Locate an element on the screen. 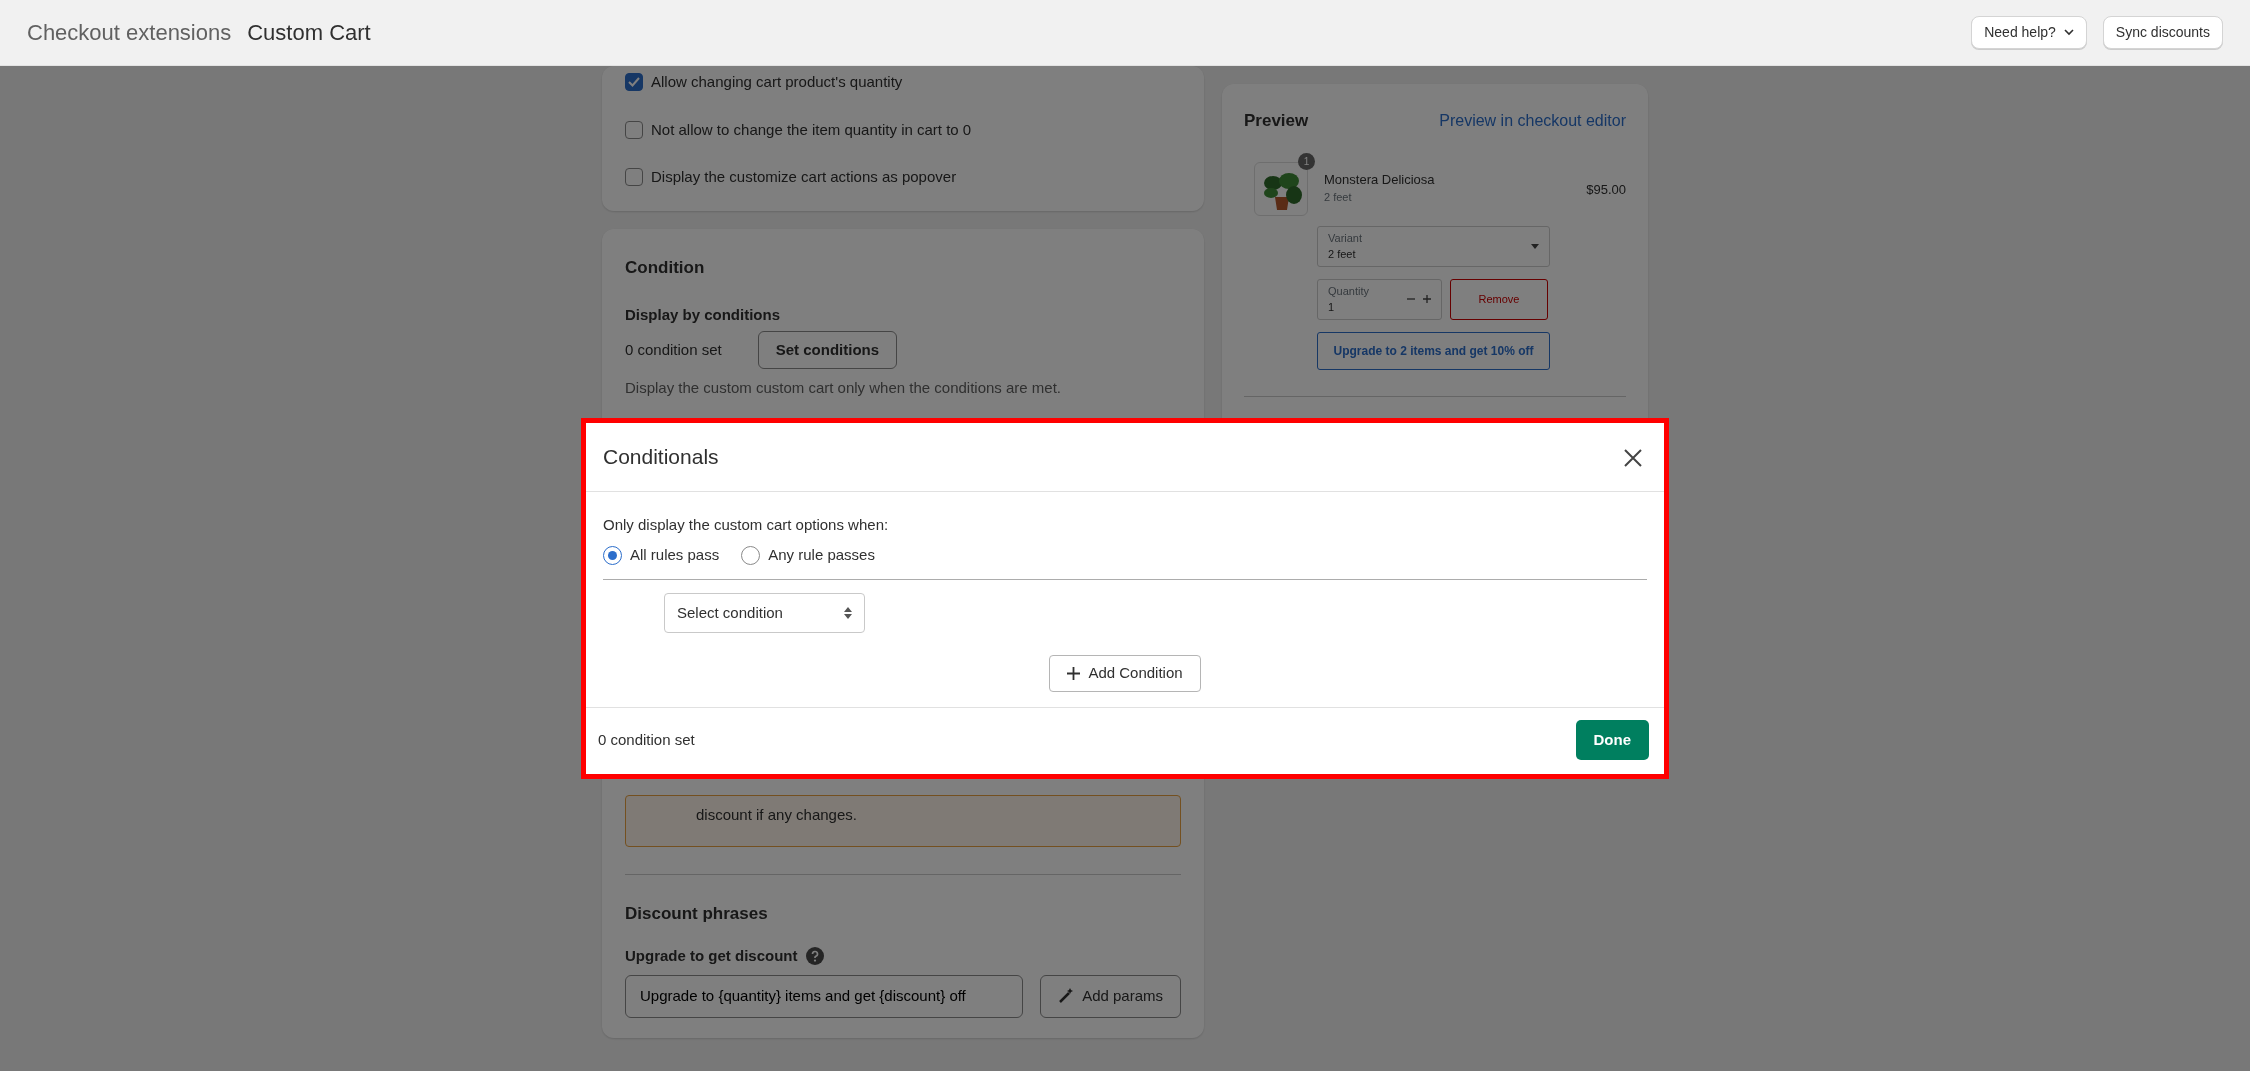 The width and height of the screenshot is (2250, 1071). quantity-stepper: Quantity 1 is located at coordinates (1379, 299).